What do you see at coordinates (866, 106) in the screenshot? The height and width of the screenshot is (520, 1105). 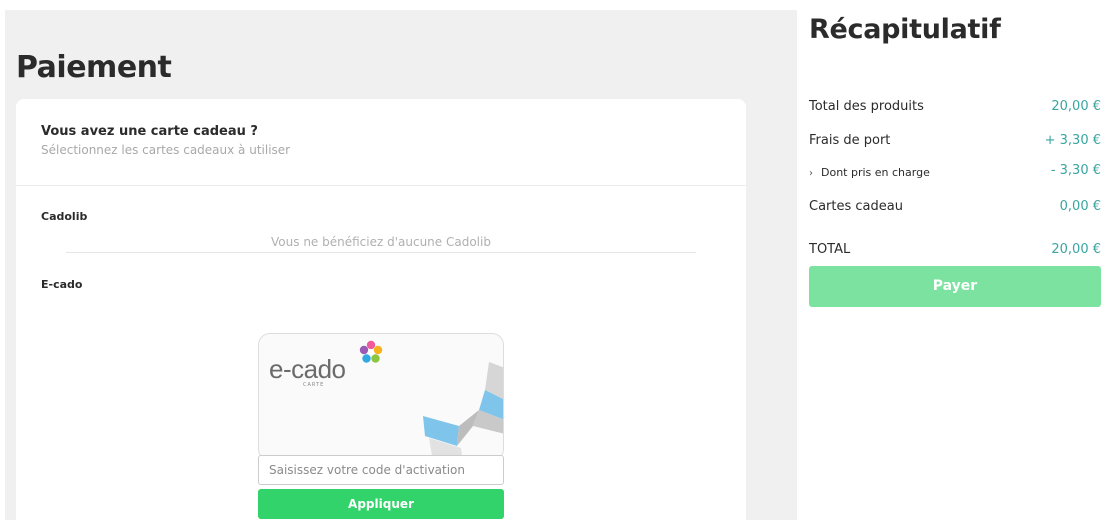 I see `summary-label: Total des produits` at bounding box center [866, 106].